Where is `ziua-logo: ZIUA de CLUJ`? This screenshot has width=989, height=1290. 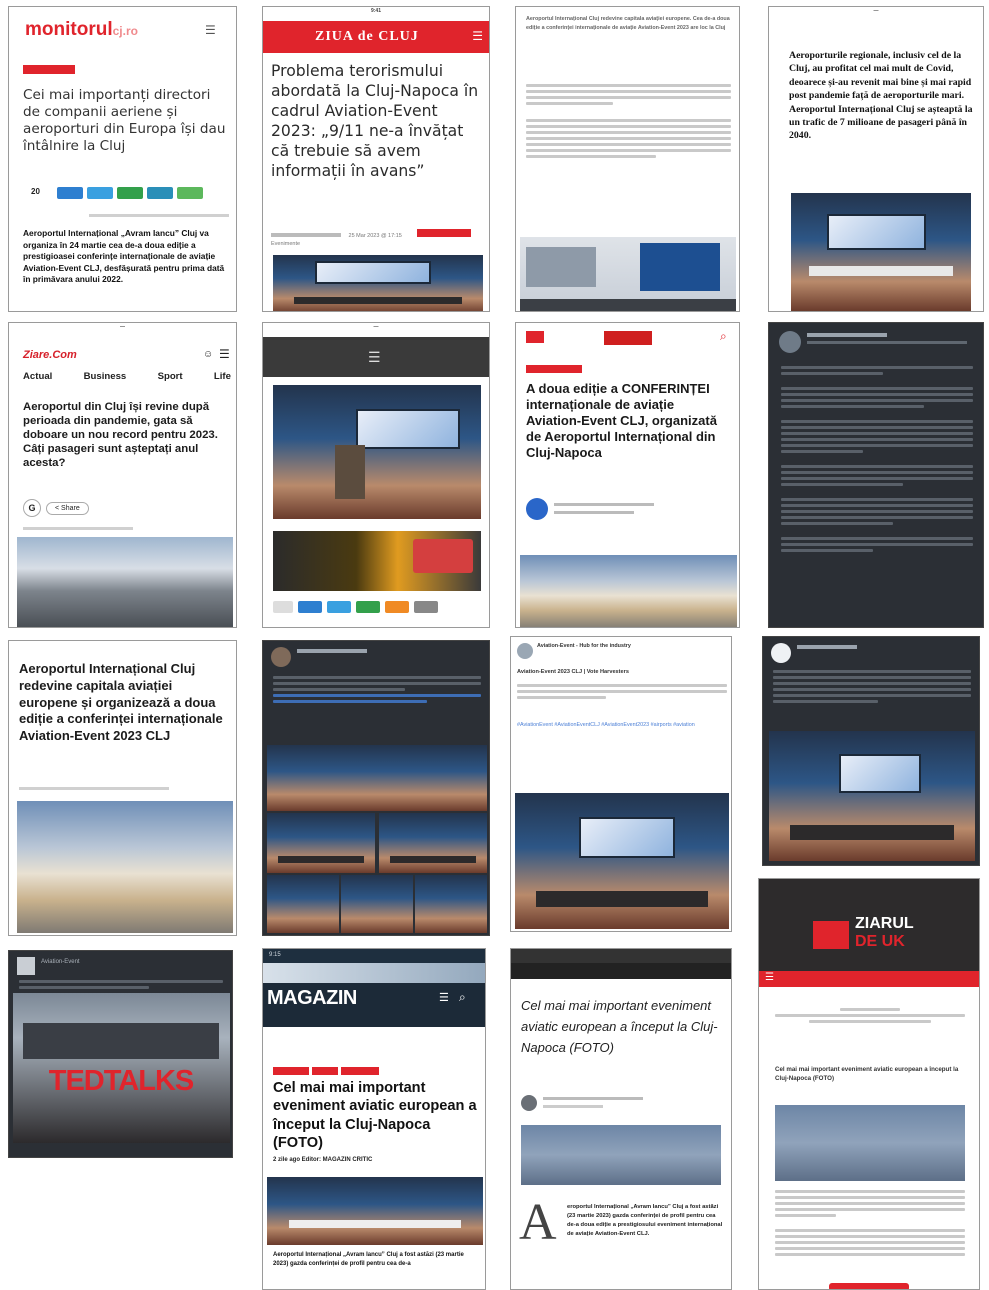
ziua-logo: ZIUA de CLUJ is located at coordinates (367, 37).